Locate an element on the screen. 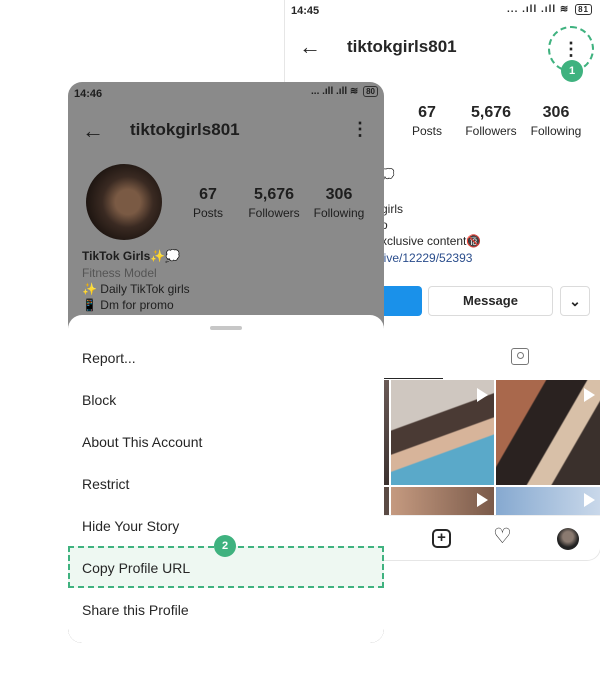 This screenshot has height=700, width=600. sheet-drag-handle is located at coordinates (226, 328).